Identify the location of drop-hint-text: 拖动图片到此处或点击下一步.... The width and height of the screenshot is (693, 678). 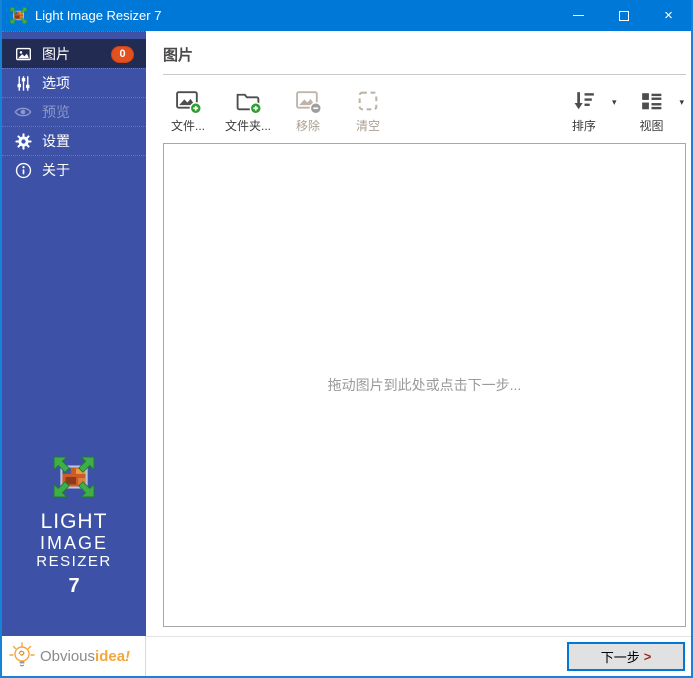
(424, 385).